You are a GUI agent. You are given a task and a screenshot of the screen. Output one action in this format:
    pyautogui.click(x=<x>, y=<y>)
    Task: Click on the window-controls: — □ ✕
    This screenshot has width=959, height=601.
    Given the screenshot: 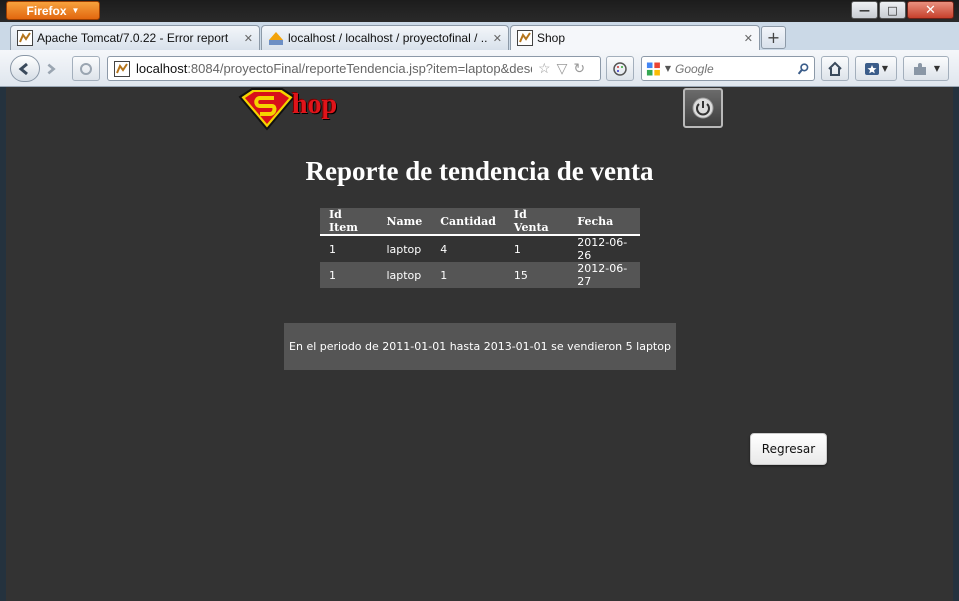 What is the action you would take?
    pyautogui.click(x=902, y=10)
    